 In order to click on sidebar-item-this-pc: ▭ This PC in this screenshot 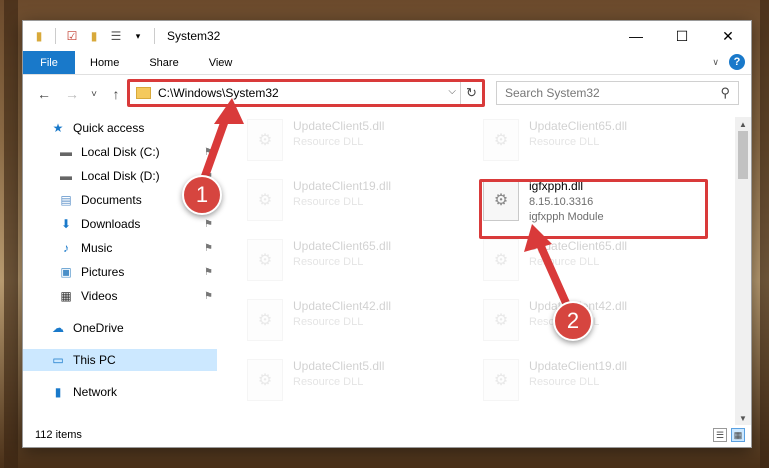, I will do `click(120, 360)`.